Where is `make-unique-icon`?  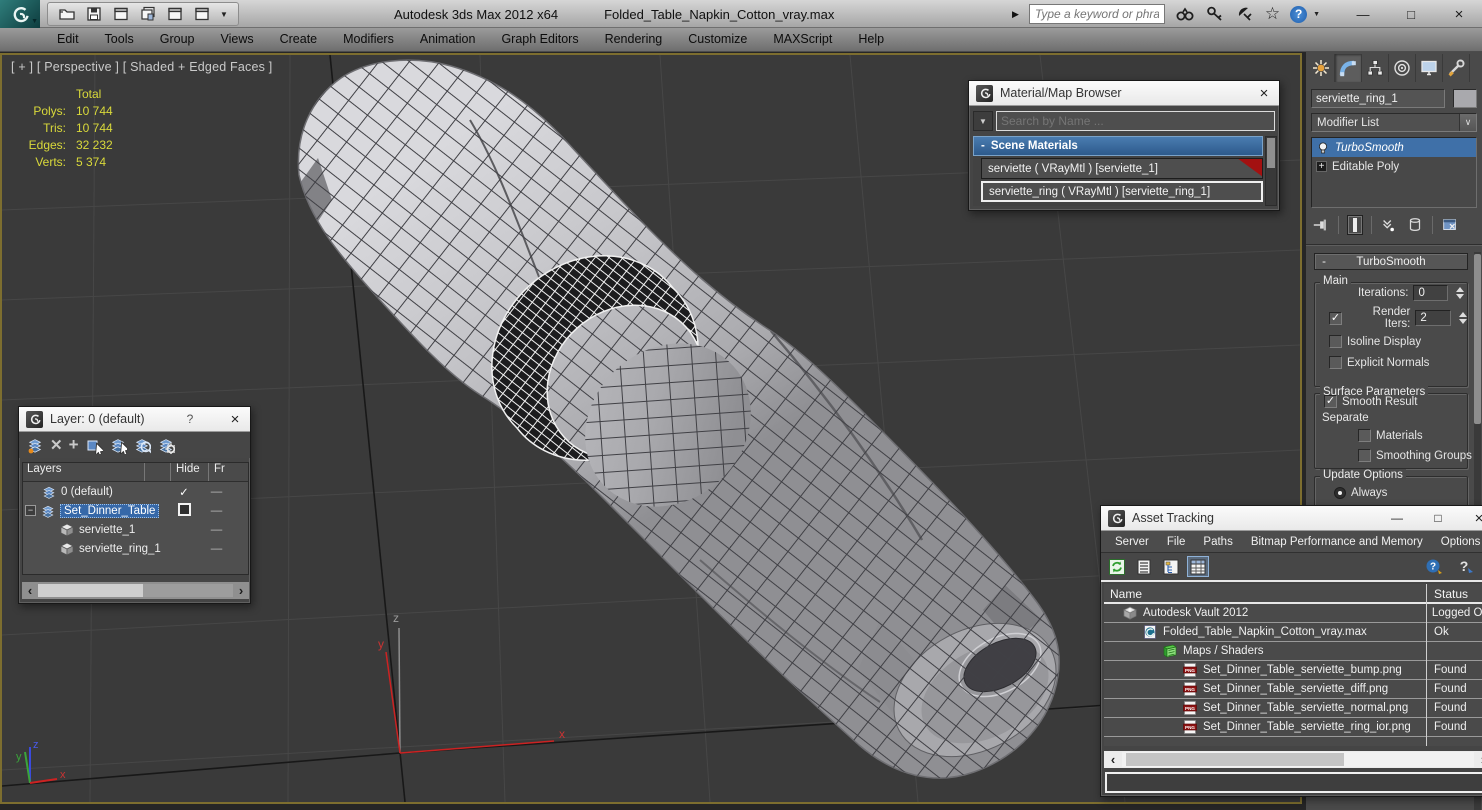
make-unique-icon is located at coordinates (1389, 225).